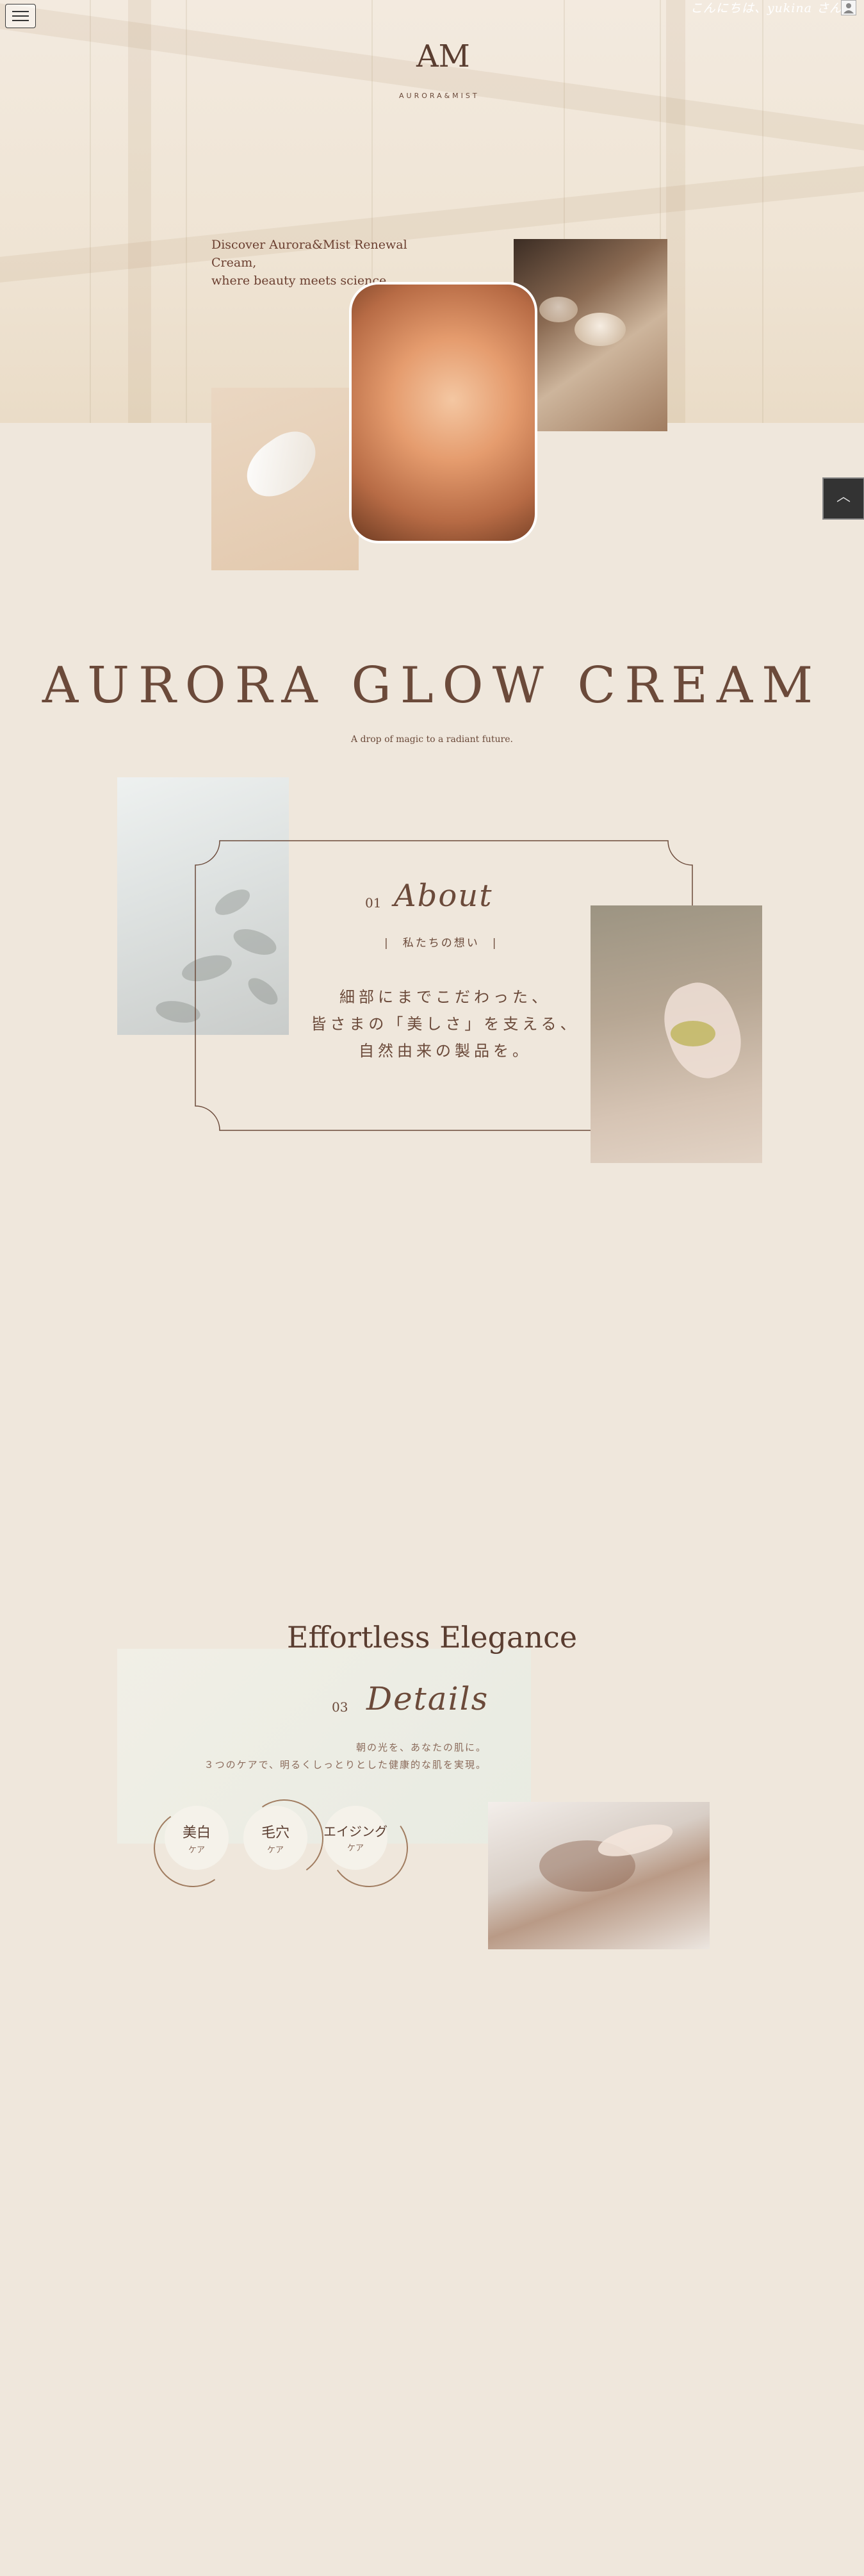  I want to click on details-body-line: 朝の光を、あなたの肌に。, so click(421, 1747).